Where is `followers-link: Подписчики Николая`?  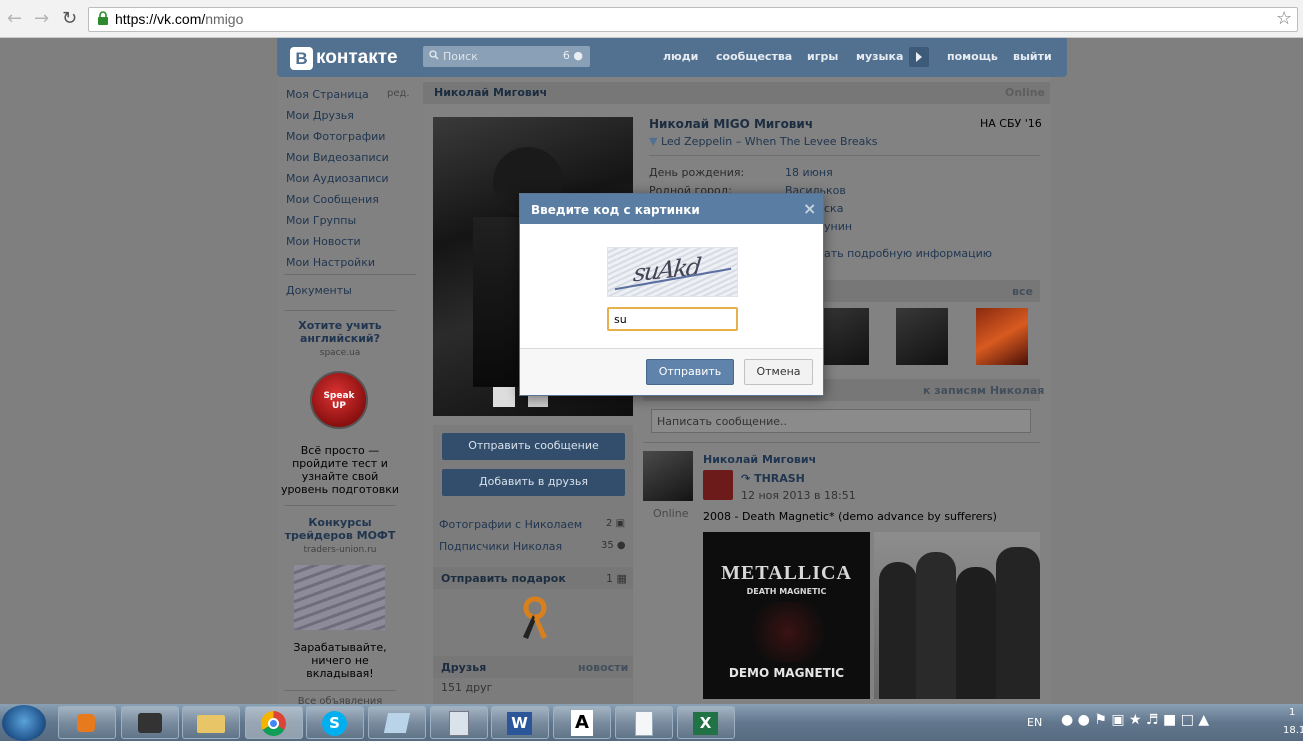
followers-link: Подписчики Николая is located at coordinates (500, 546).